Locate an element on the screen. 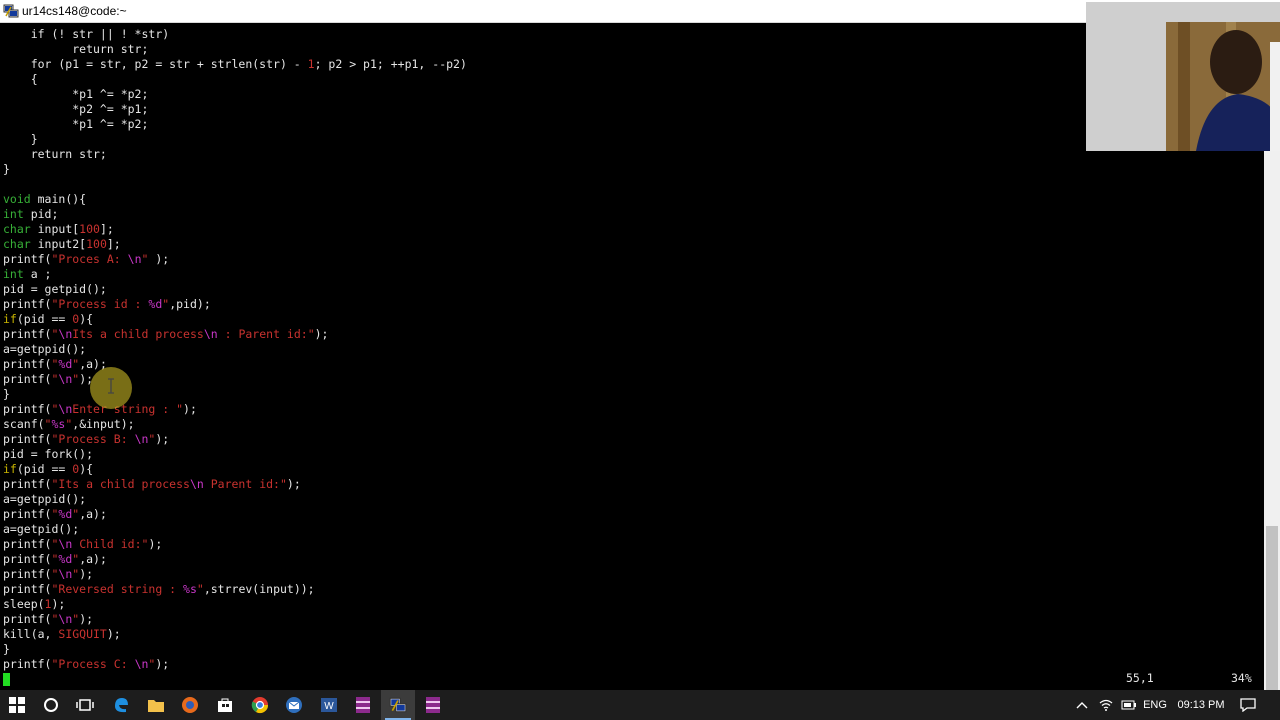  code-token: 100 is located at coordinates (96, 244).